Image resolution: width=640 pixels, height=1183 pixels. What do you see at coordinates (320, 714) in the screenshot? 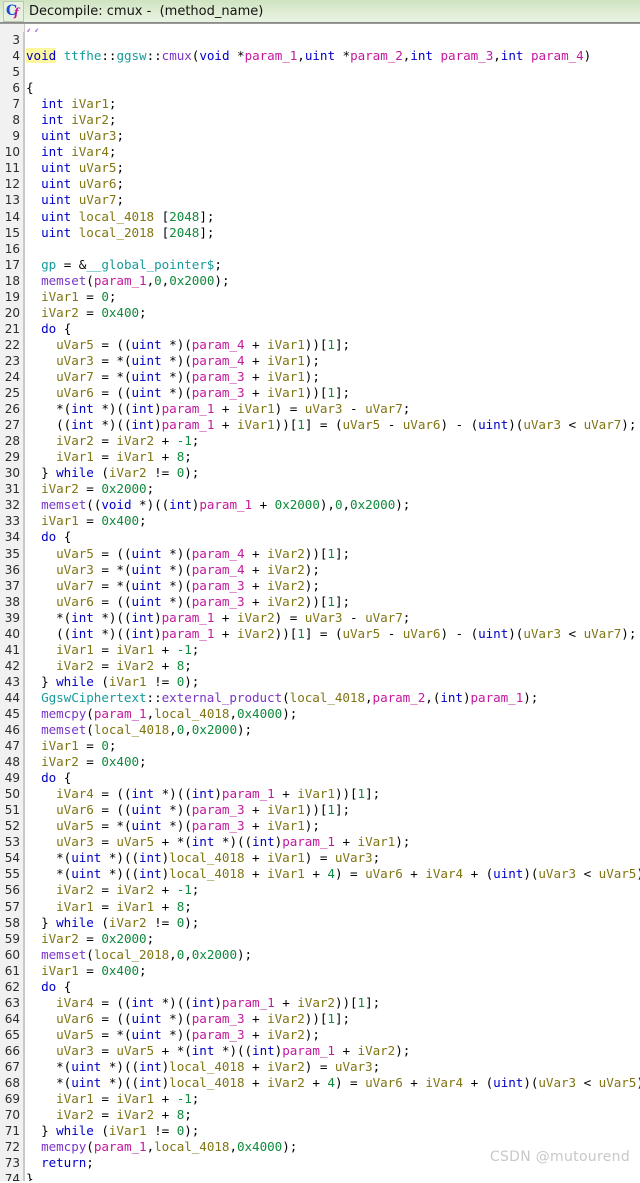
I see `code-line: 45 memcpy(param_1,local_4018,0x4000);` at bounding box center [320, 714].